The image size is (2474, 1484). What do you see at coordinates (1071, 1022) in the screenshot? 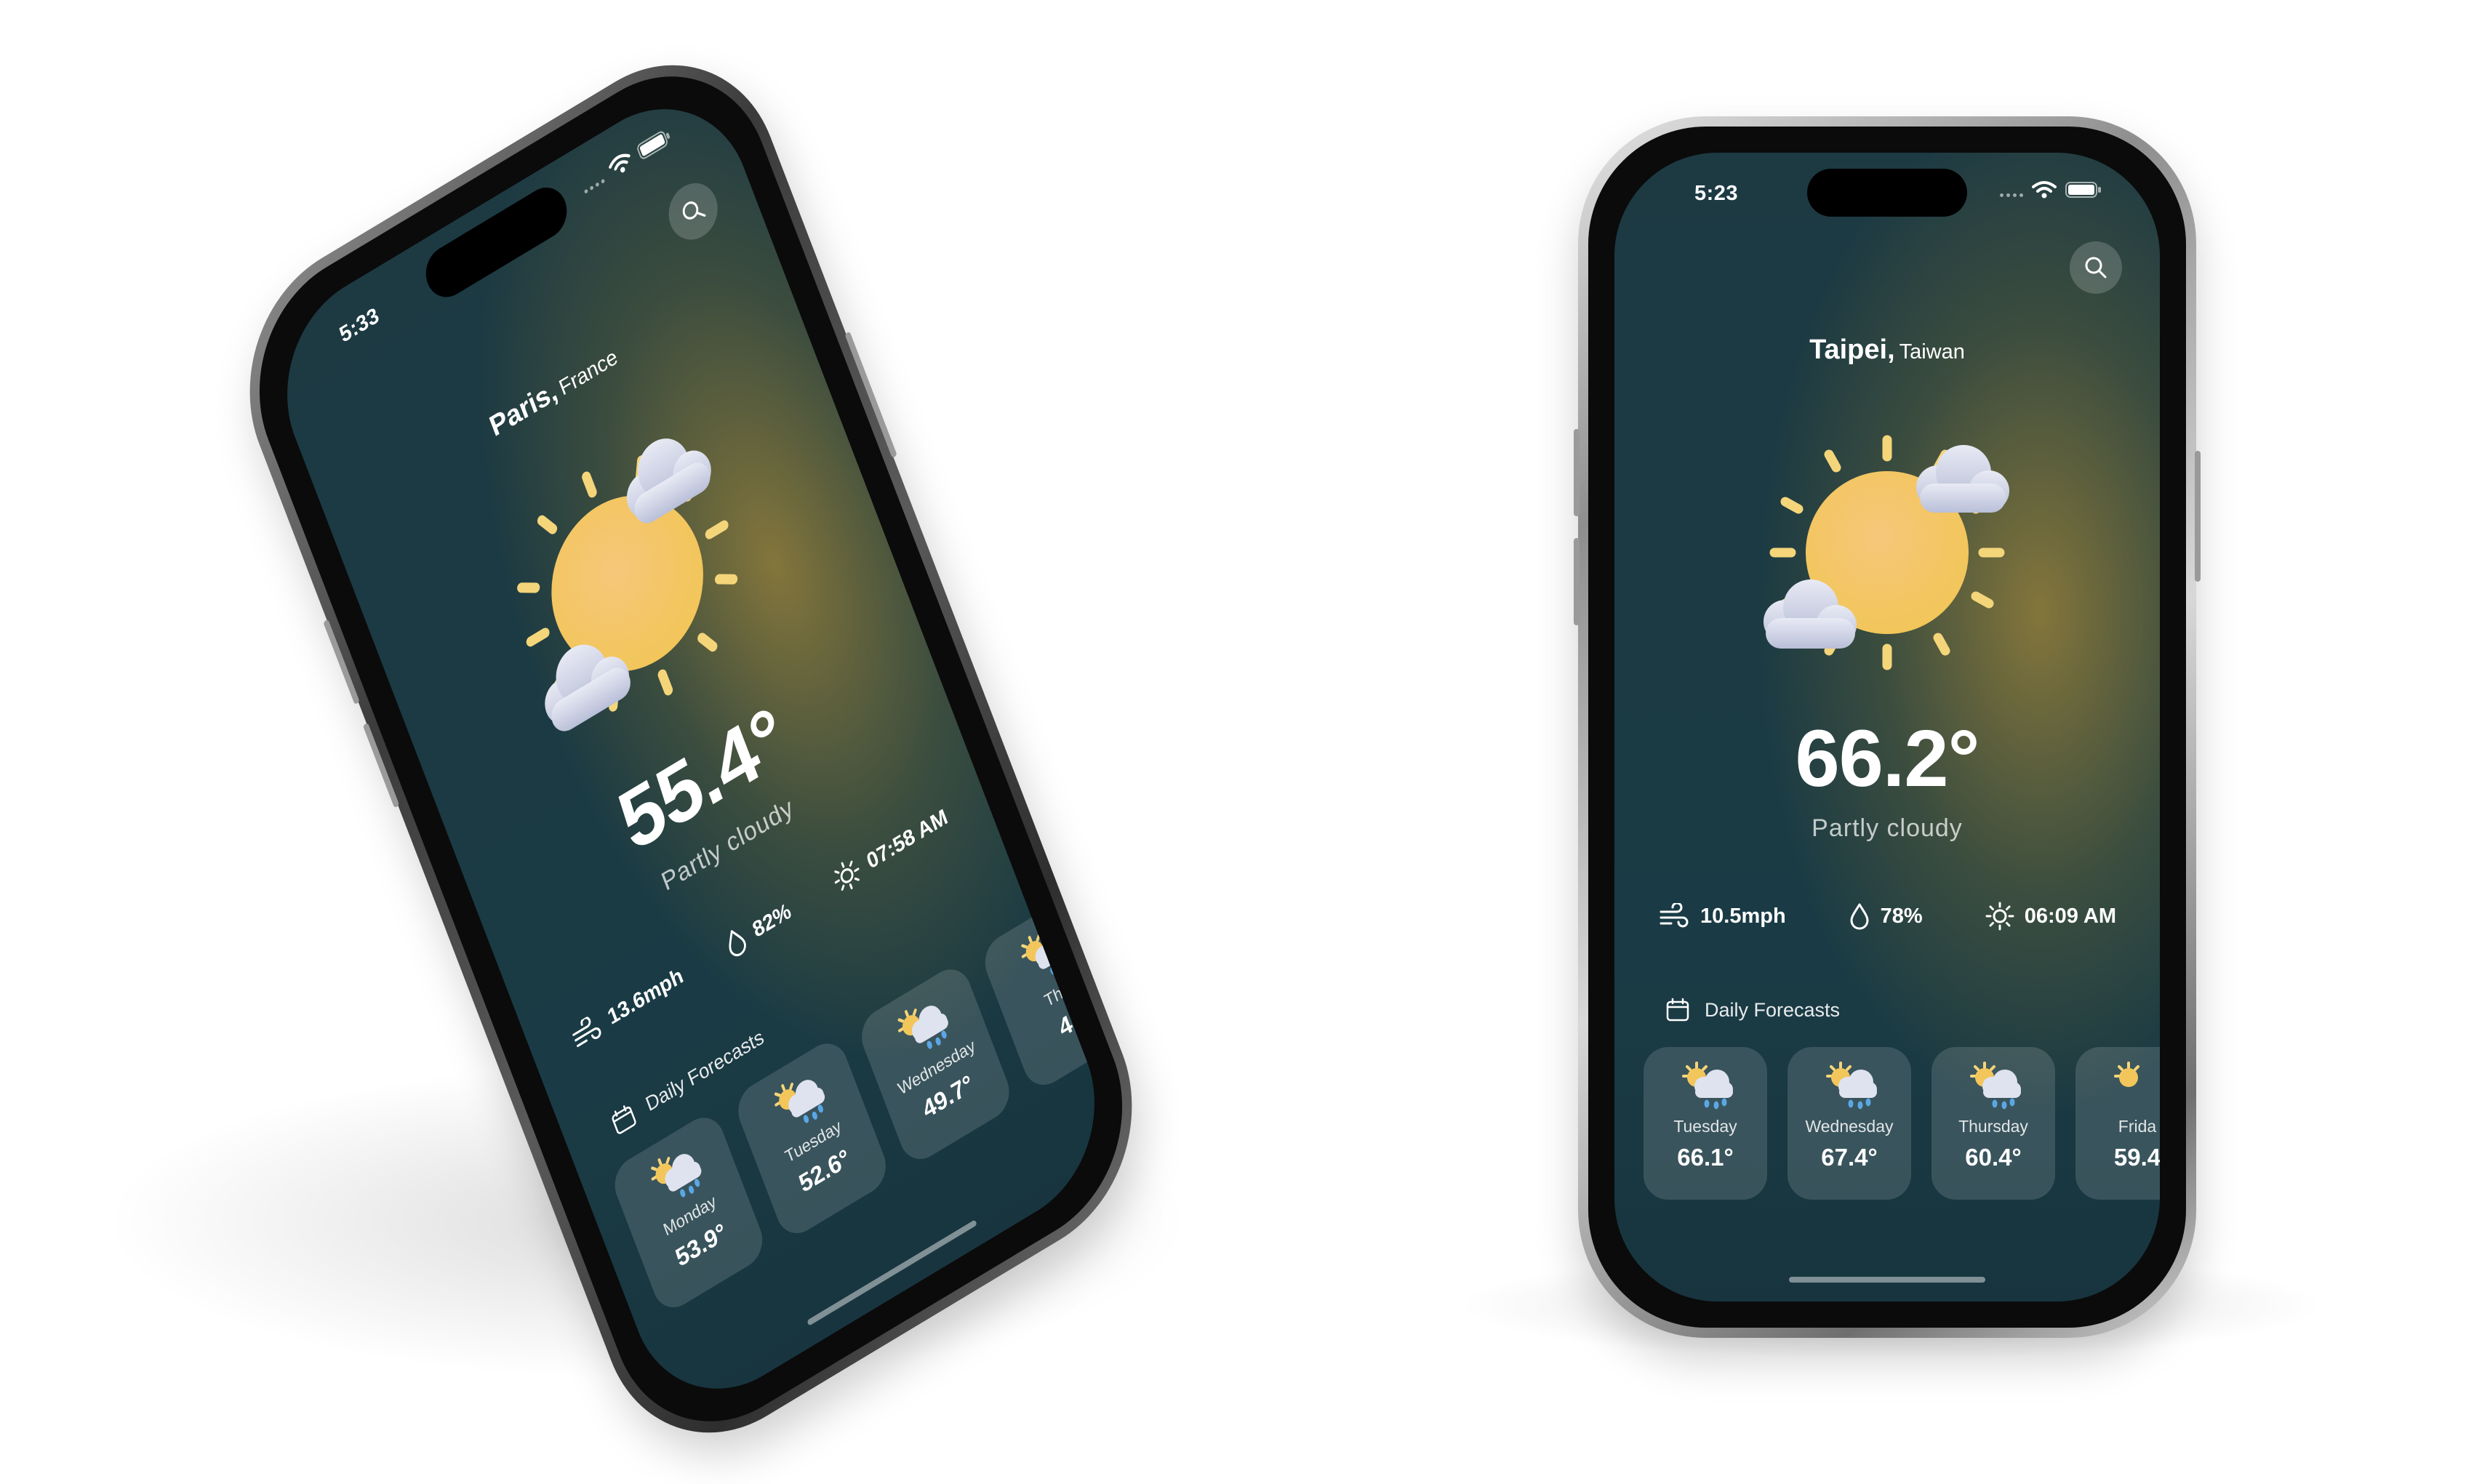
I see `forecast-temp: 49` at bounding box center [1071, 1022].